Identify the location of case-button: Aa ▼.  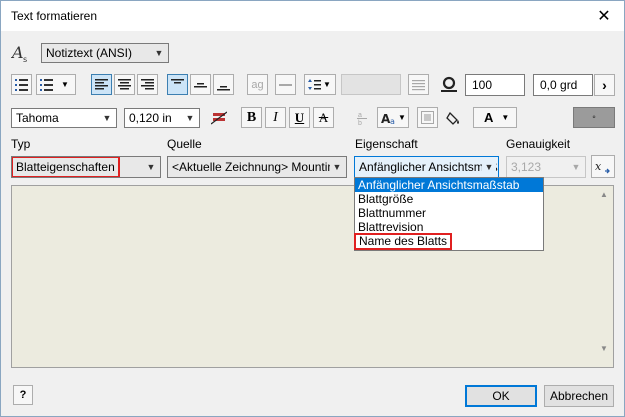
(393, 117).